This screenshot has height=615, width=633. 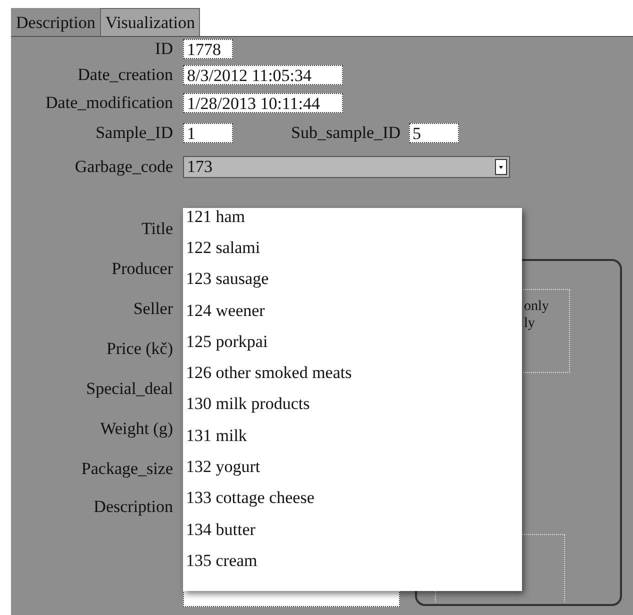 I want to click on dropdown-field: 173, so click(x=346, y=167).